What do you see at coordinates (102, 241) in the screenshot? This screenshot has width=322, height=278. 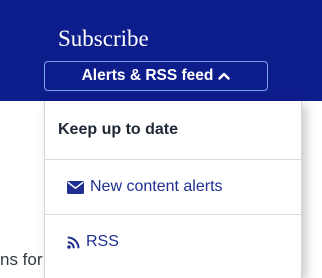 I see `rss-label: RSS` at bounding box center [102, 241].